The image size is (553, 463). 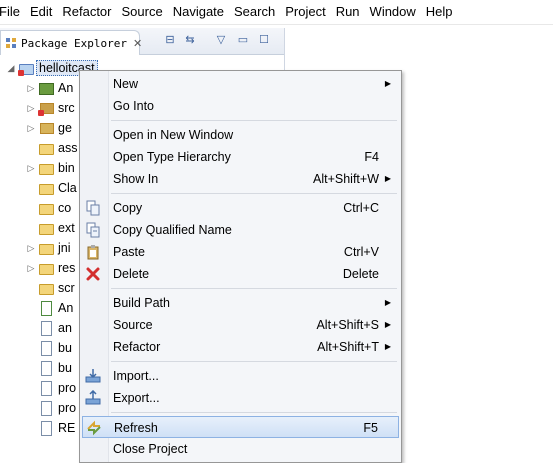 I want to click on menu-item-label: Build Path, so click(x=141, y=303).